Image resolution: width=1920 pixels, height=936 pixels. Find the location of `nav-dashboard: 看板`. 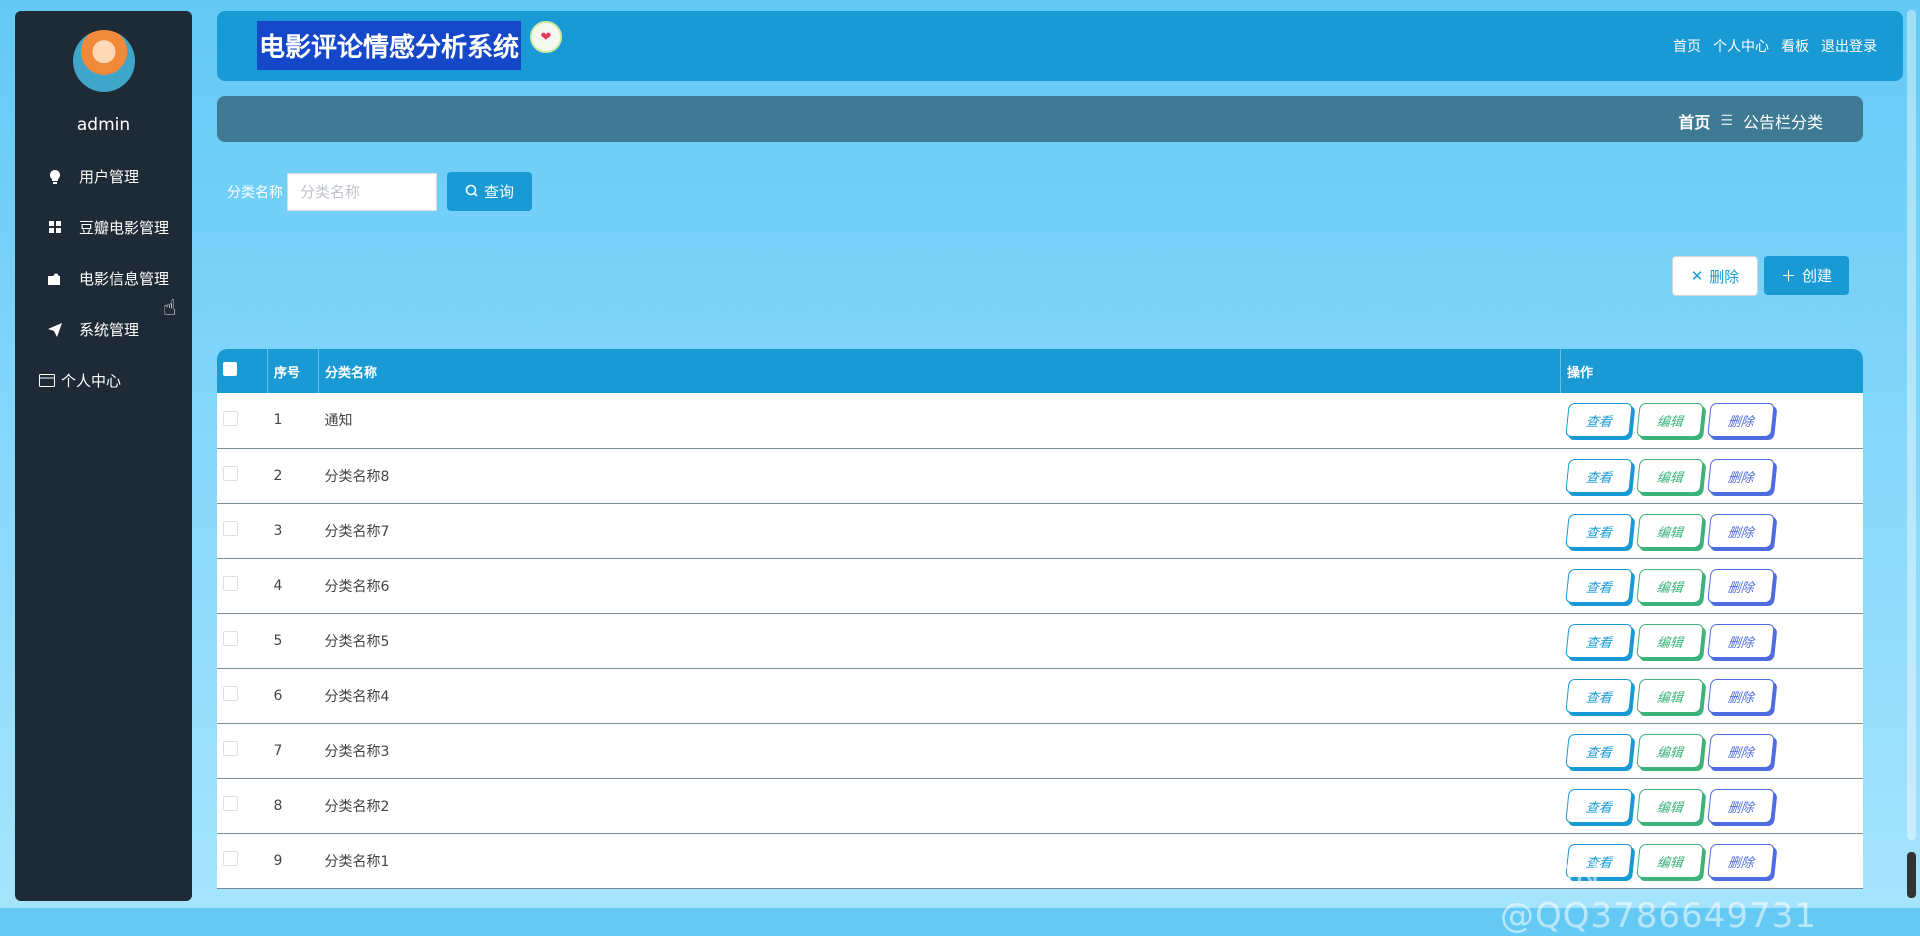

nav-dashboard: 看板 is located at coordinates (1795, 46).